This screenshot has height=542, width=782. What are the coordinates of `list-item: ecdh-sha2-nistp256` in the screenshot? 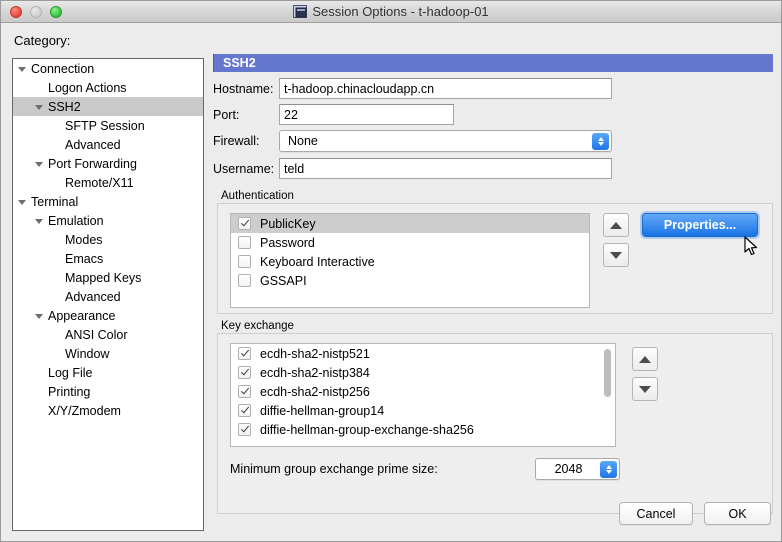 It's located at (416, 391).